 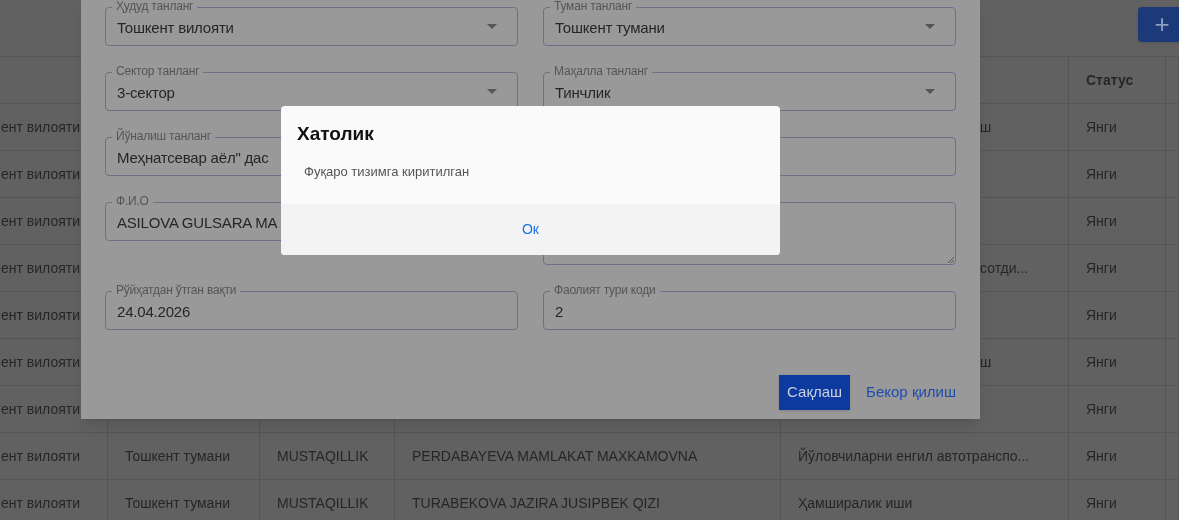 What do you see at coordinates (176, 290) in the screenshot?
I see `field-label: Рўйҳатдан ўтган вақти` at bounding box center [176, 290].